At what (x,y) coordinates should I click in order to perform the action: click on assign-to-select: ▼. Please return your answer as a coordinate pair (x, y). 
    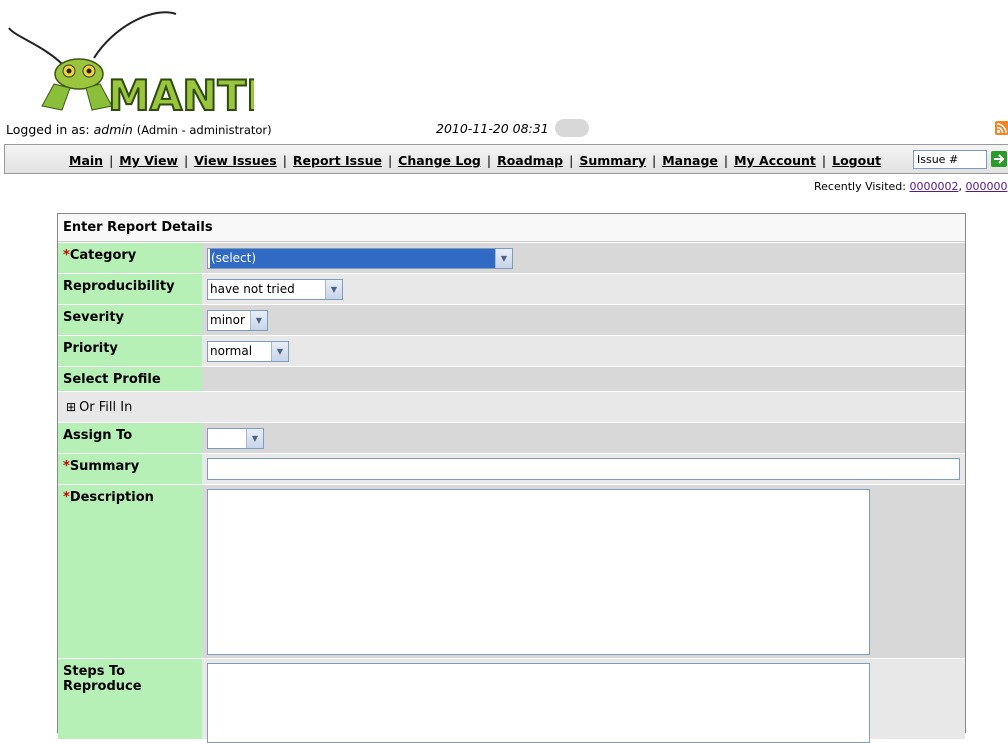
    Looking at the image, I should click on (235, 438).